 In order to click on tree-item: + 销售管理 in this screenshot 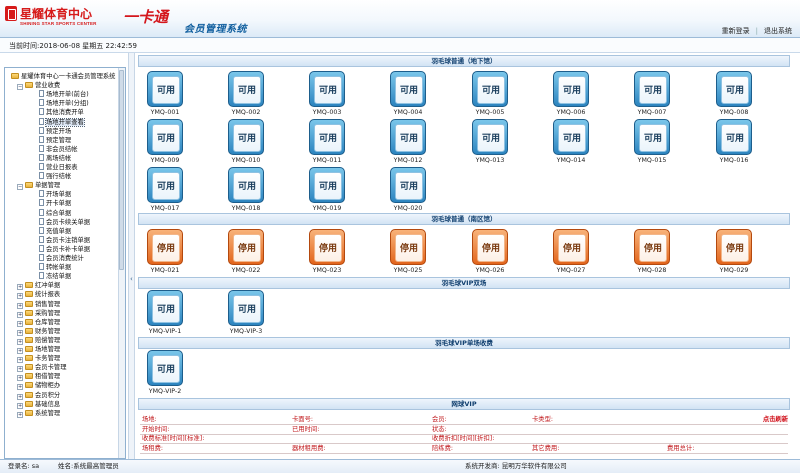, I will do `click(38, 304)`.